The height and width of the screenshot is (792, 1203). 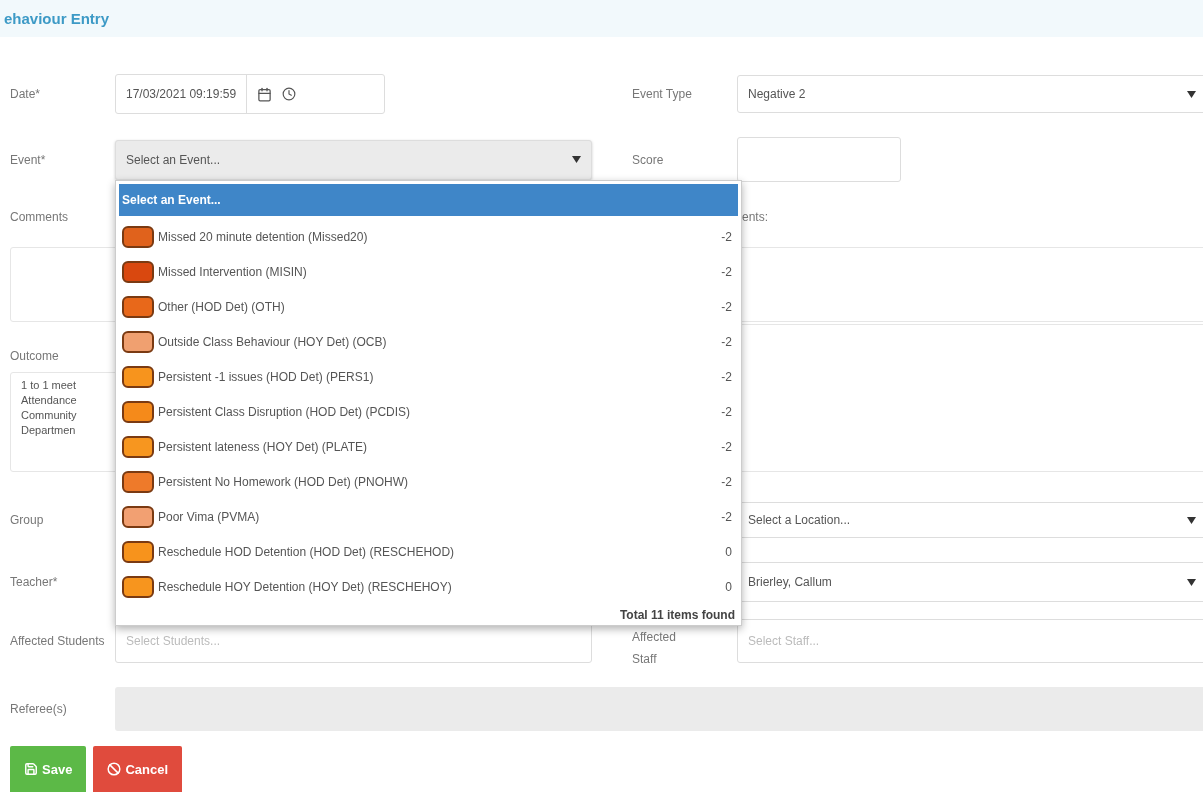 I want to click on page-title: ehaviour Entry, so click(x=57, y=18).